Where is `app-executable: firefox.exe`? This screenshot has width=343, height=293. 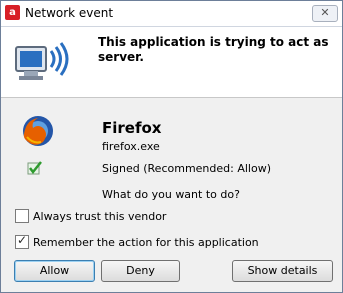
app-executable: firefox.exe is located at coordinates (131, 146).